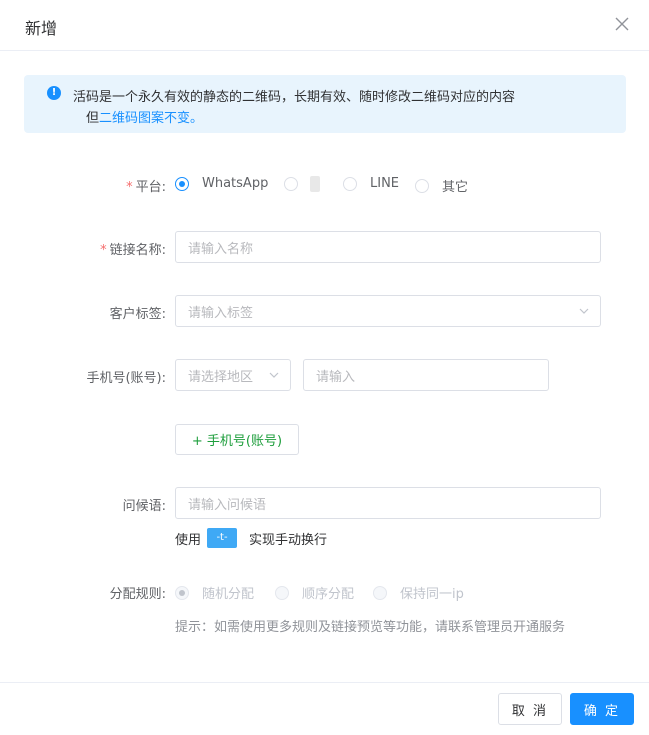  What do you see at coordinates (294, 97) in the screenshot?
I see `alert-line-1: 活码是一个永久有效的静态的二维码，长期有效、随时修改二维码对应的内容` at bounding box center [294, 97].